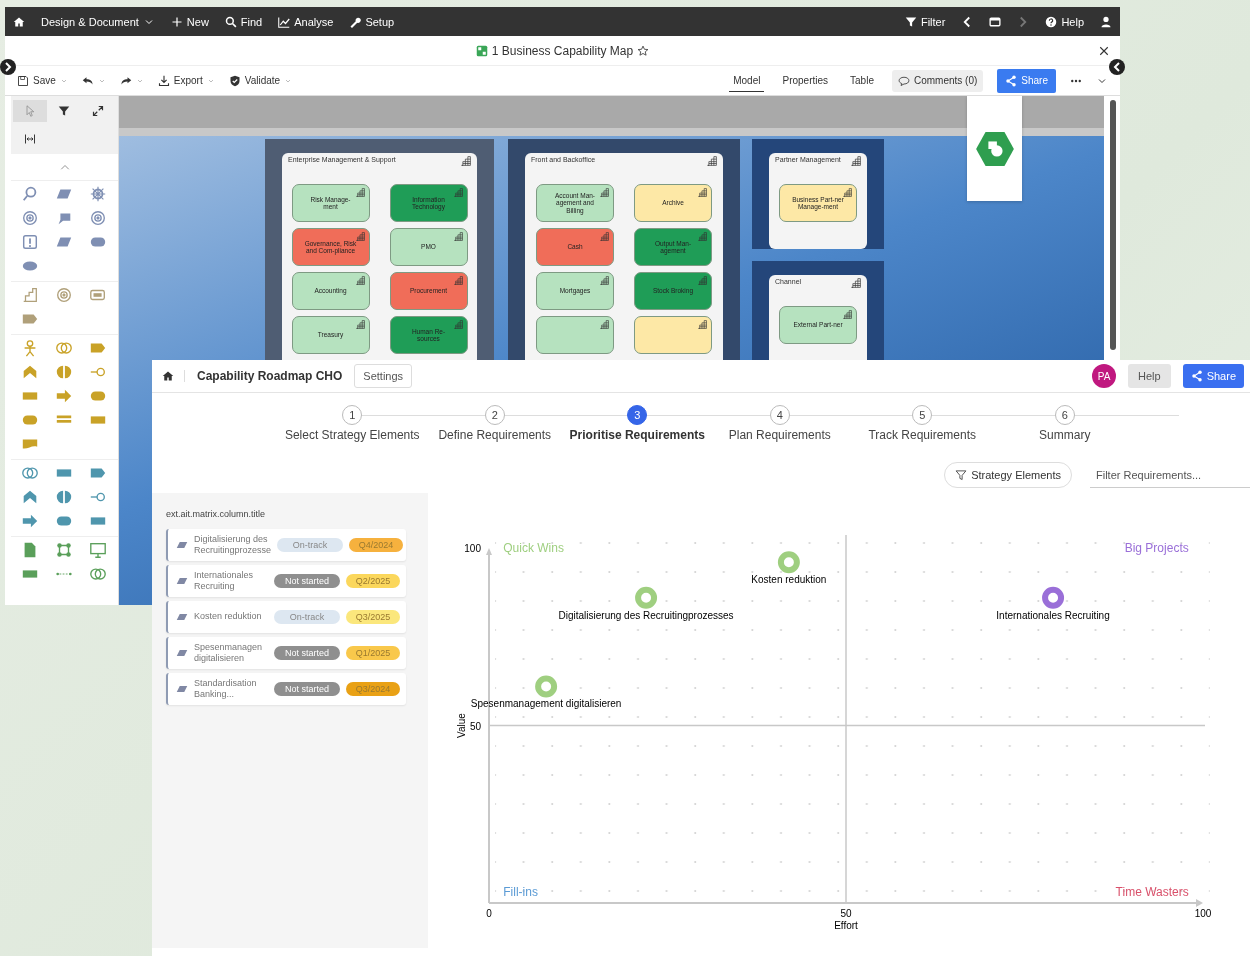 The width and height of the screenshot is (1250, 956). Describe the element at coordinates (30, 242) in the screenshot. I see `alert-icon` at that location.